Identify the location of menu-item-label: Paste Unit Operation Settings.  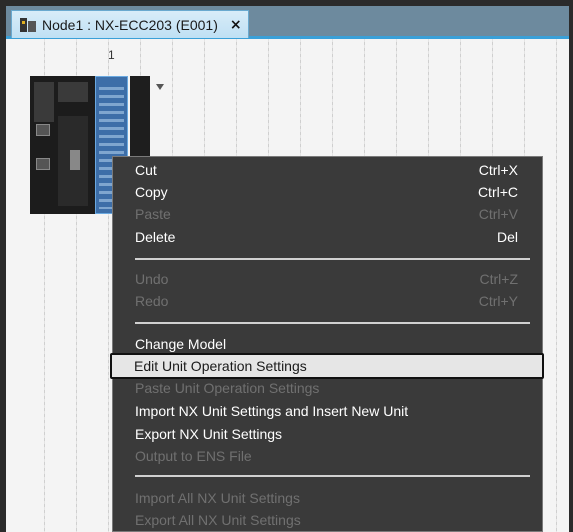
(227, 388).